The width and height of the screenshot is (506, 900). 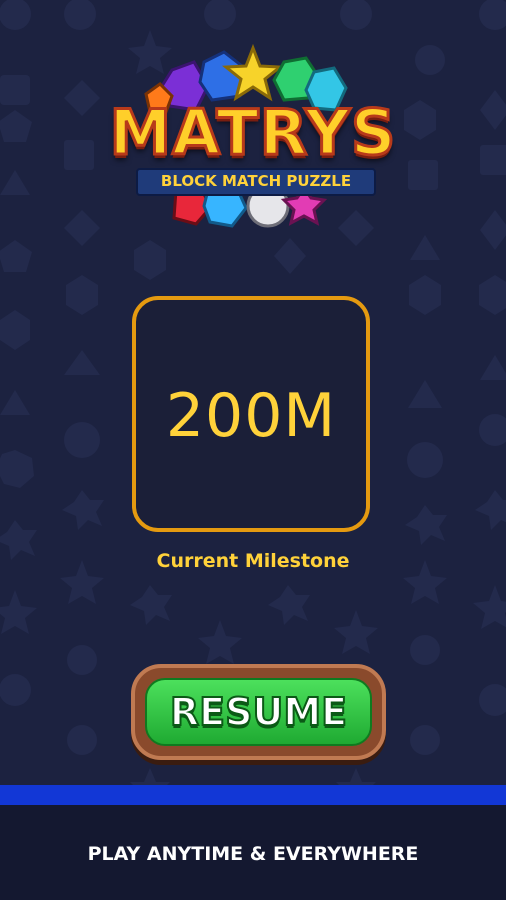 I want to click on blue-divider-bar, so click(x=253, y=795).